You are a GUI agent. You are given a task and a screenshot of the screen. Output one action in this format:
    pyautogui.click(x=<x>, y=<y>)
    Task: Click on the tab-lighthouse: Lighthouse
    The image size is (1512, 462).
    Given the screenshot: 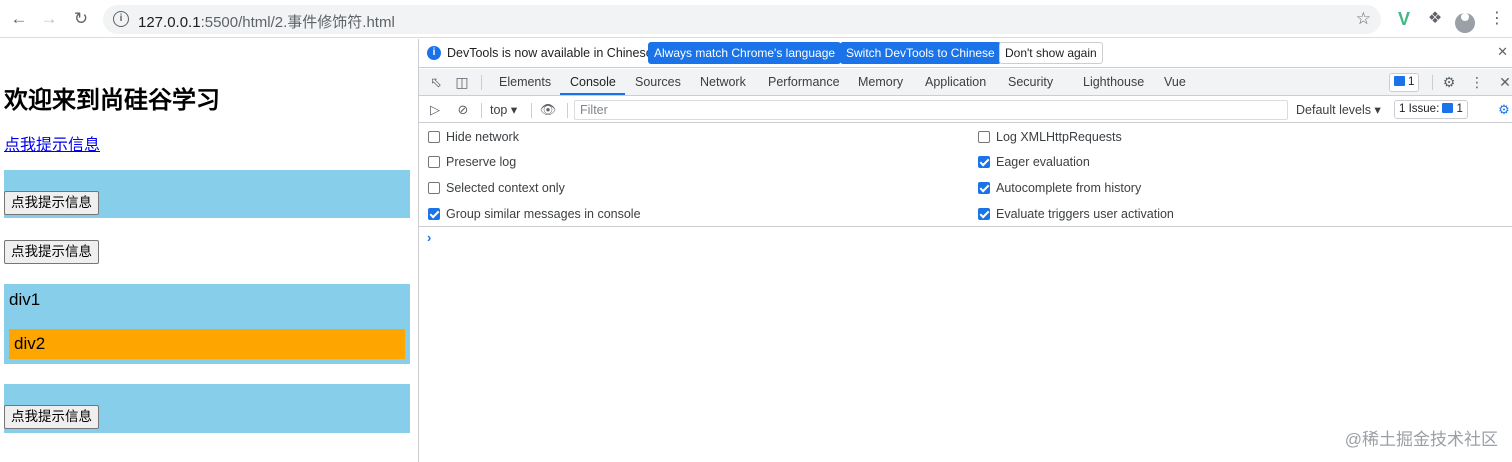 What is the action you would take?
    pyautogui.click(x=1113, y=82)
    